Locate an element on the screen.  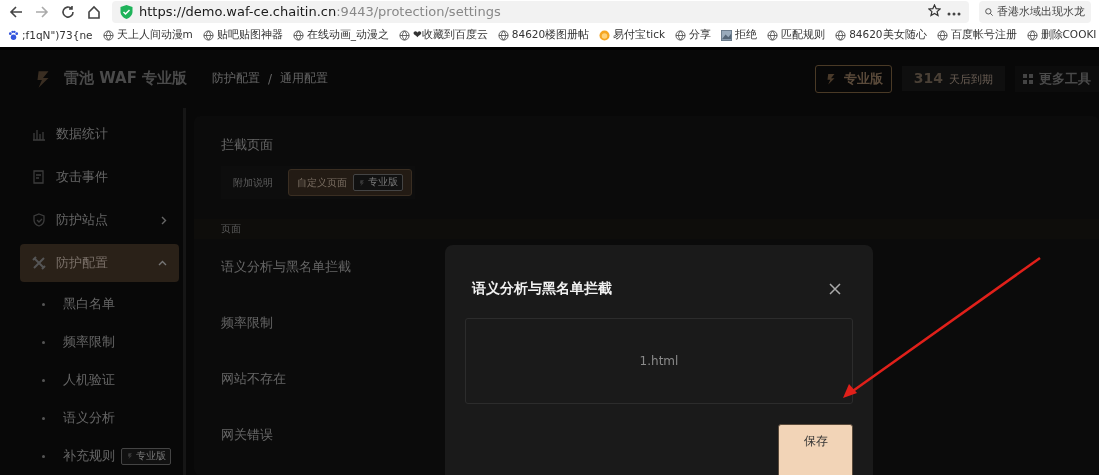
url-text: https://demo.waf-ce.chaitin.cn:9443/protection/settings is located at coordinates (320, 12).